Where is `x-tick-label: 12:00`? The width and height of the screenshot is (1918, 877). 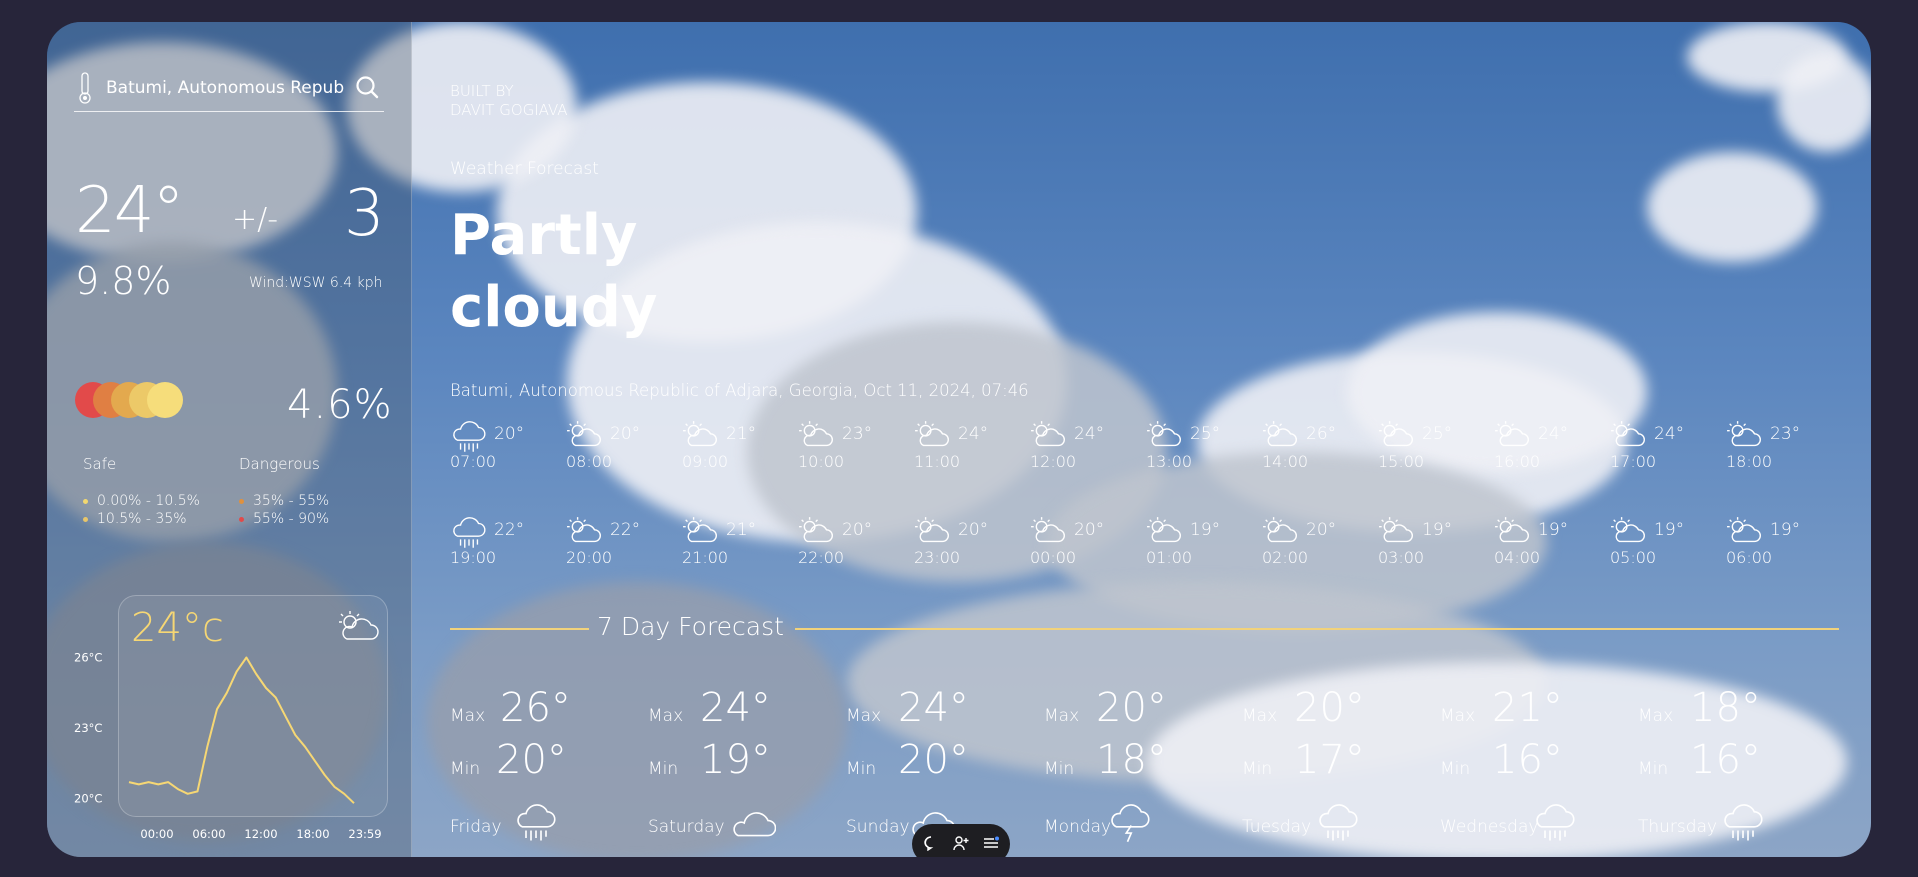
x-tick-label: 12:00 is located at coordinates (260, 834).